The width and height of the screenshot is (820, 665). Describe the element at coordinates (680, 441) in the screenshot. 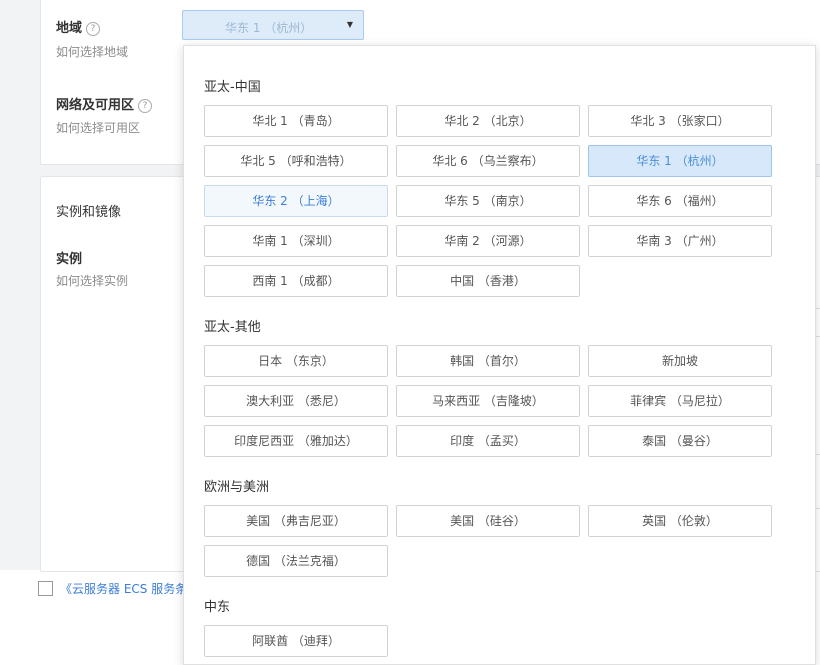

I see `region-option: 泰国 （曼谷）` at that location.